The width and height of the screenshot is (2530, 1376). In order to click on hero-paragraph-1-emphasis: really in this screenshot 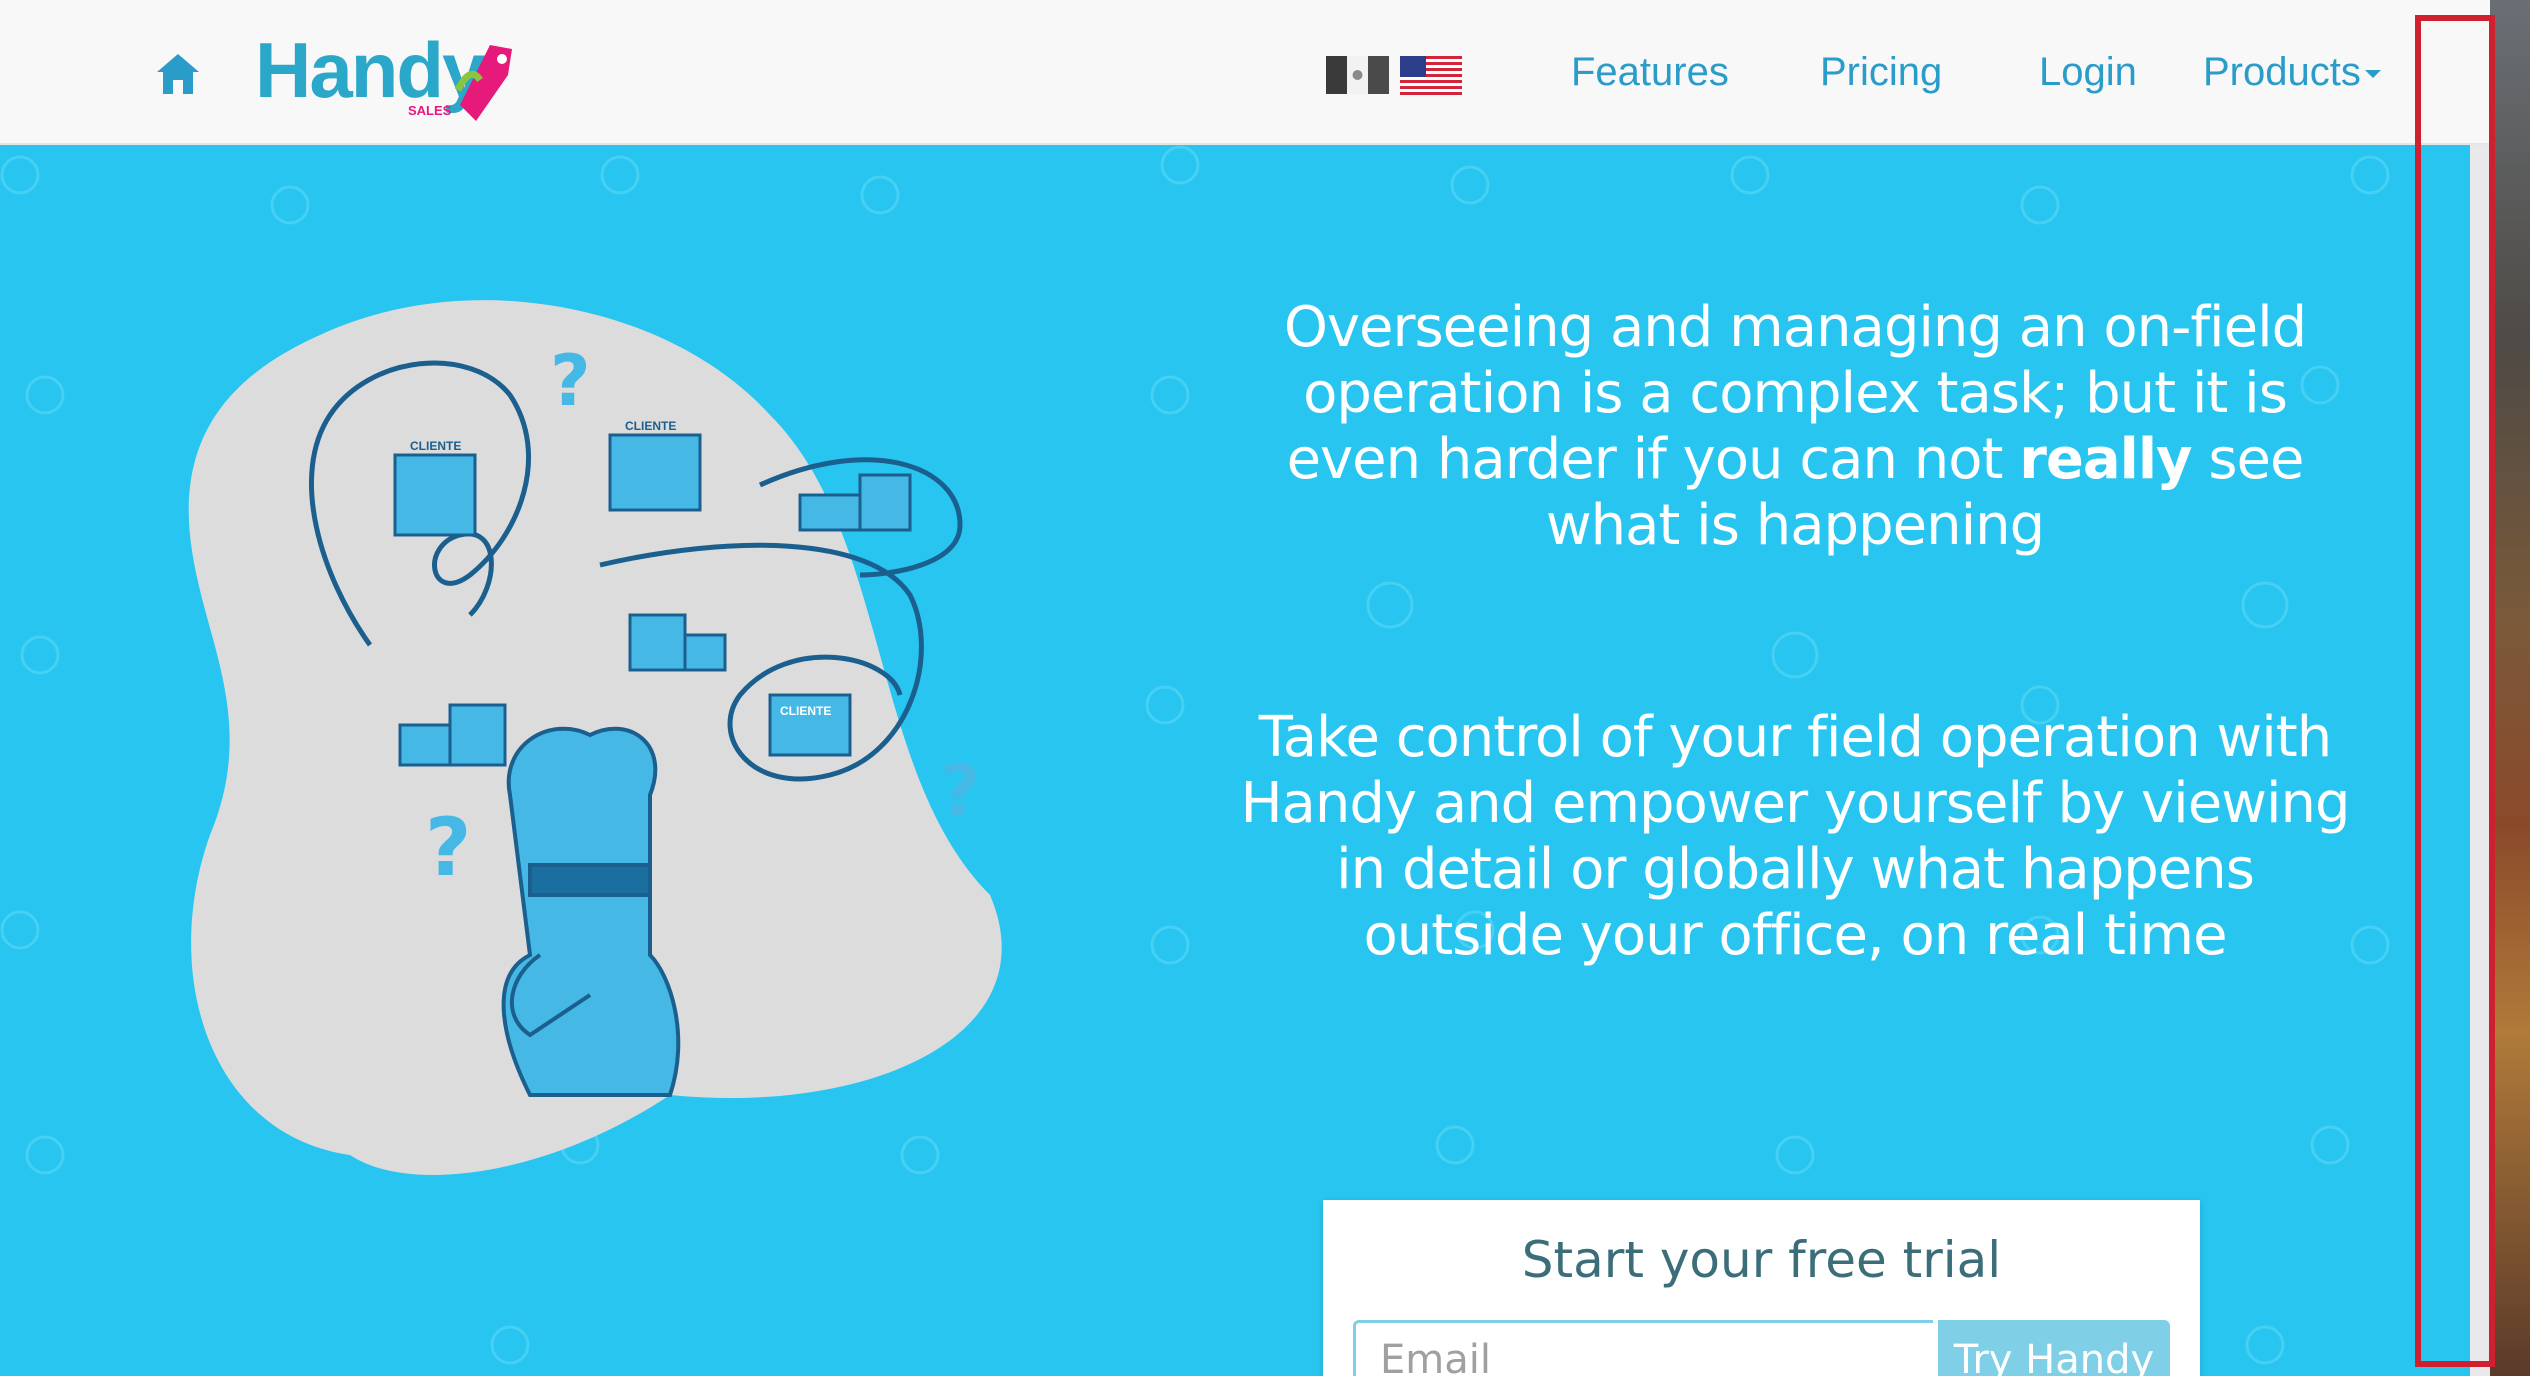, I will do `click(2105, 459)`.